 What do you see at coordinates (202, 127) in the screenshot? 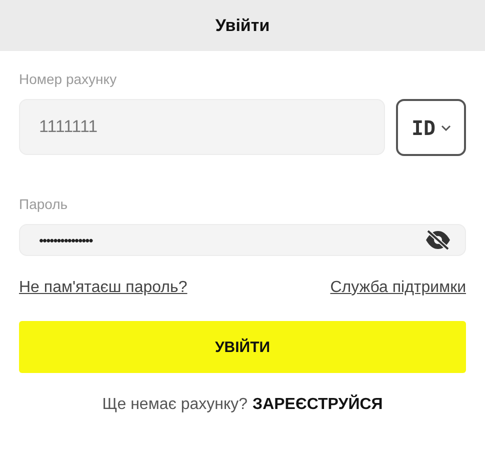
I see `account-number-field: 1111111` at bounding box center [202, 127].